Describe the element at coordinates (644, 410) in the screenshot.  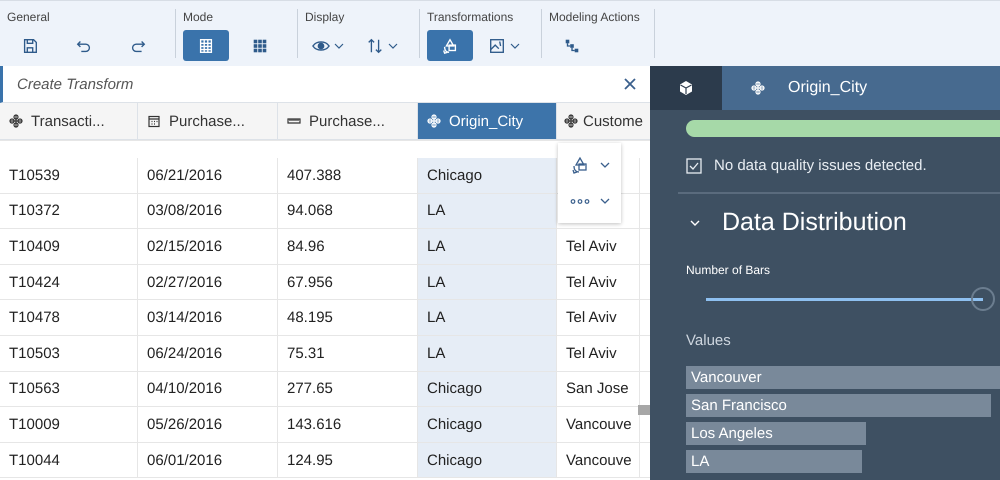
I see `scrollbar-thumb` at that location.